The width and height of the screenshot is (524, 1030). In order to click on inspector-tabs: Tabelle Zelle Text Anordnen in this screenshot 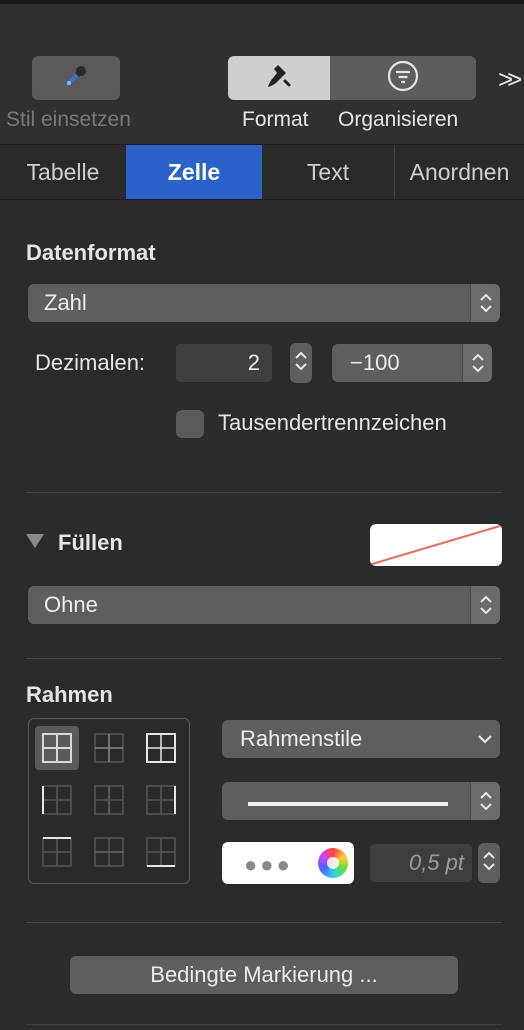, I will do `click(262, 172)`.